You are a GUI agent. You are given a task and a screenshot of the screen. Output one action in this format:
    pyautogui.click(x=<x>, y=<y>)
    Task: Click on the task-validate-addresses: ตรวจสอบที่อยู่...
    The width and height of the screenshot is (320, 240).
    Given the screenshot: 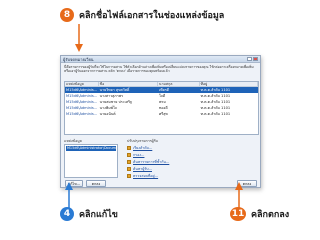 What is the action you would take?
    pyautogui.click(x=148, y=175)
    